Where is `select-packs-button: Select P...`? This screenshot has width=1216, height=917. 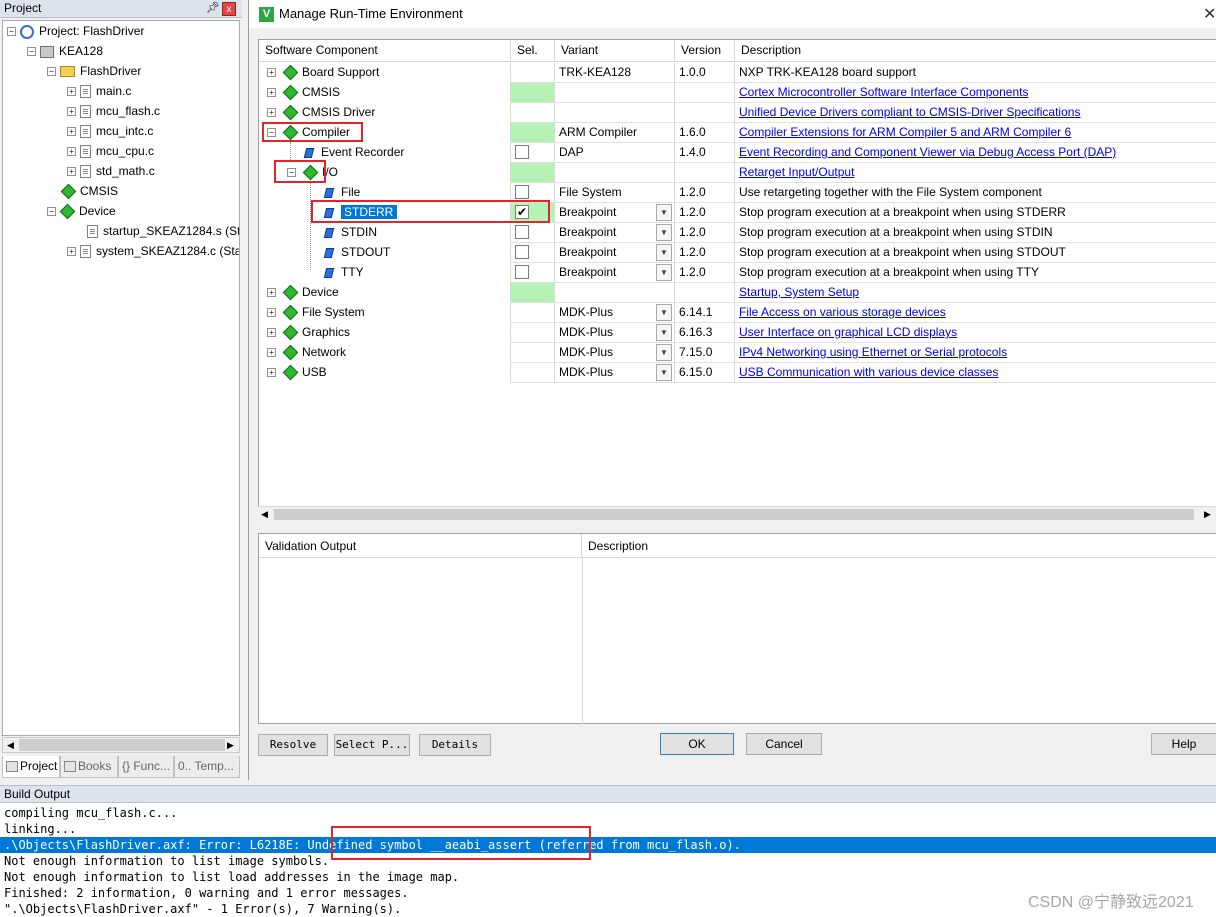
select-packs-button: Select P... is located at coordinates (372, 745).